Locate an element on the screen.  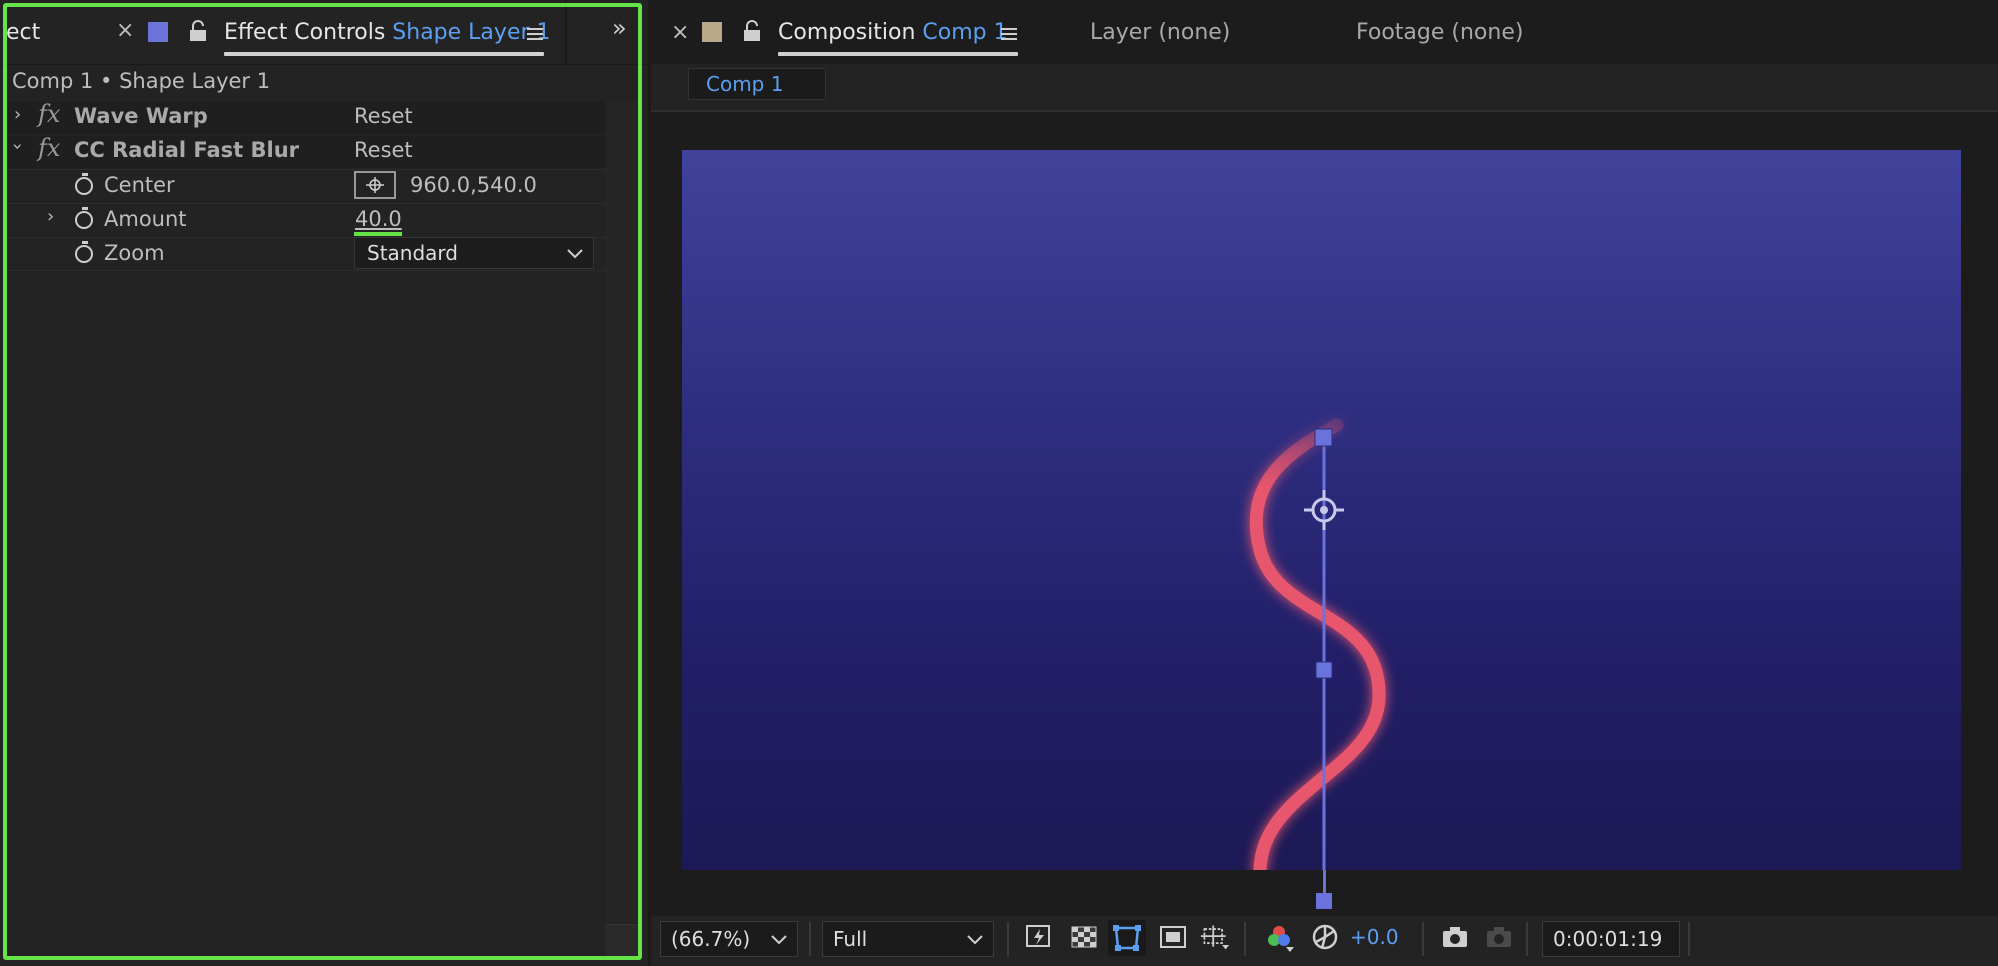
effect-name-wave-warp: Wave Warp is located at coordinates (141, 116).